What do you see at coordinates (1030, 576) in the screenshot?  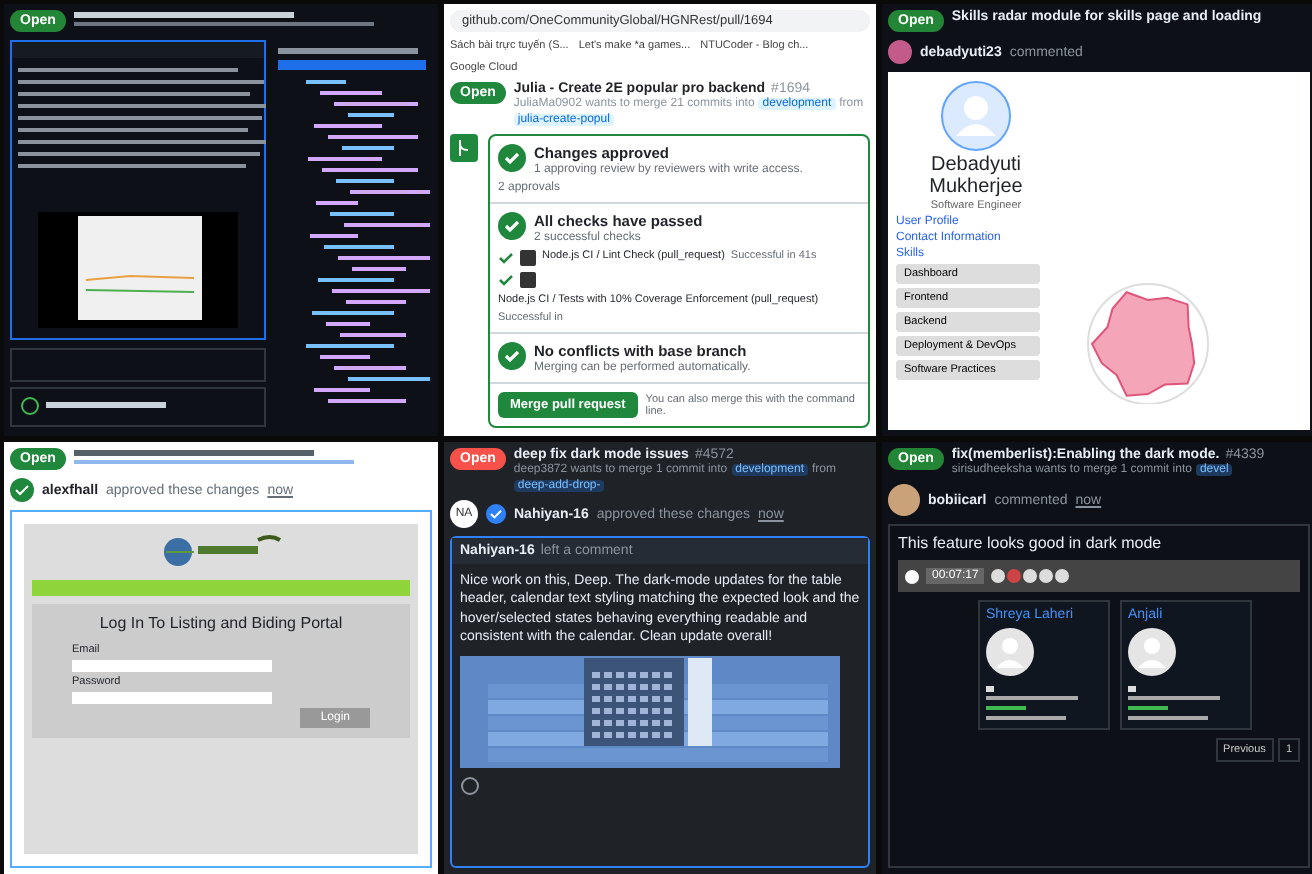 I see `toolbar-icons-drawing` at bounding box center [1030, 576].